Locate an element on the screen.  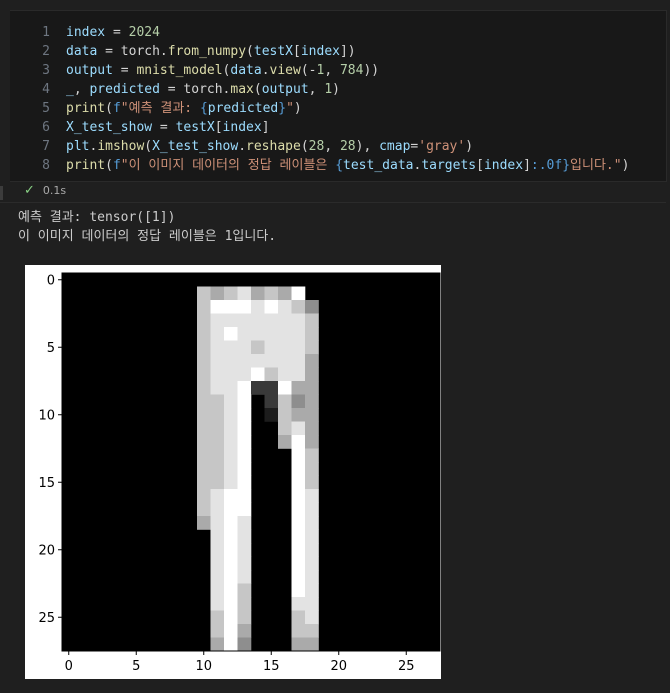
y-tick-label: 5 is located at coordinates (51, 348).